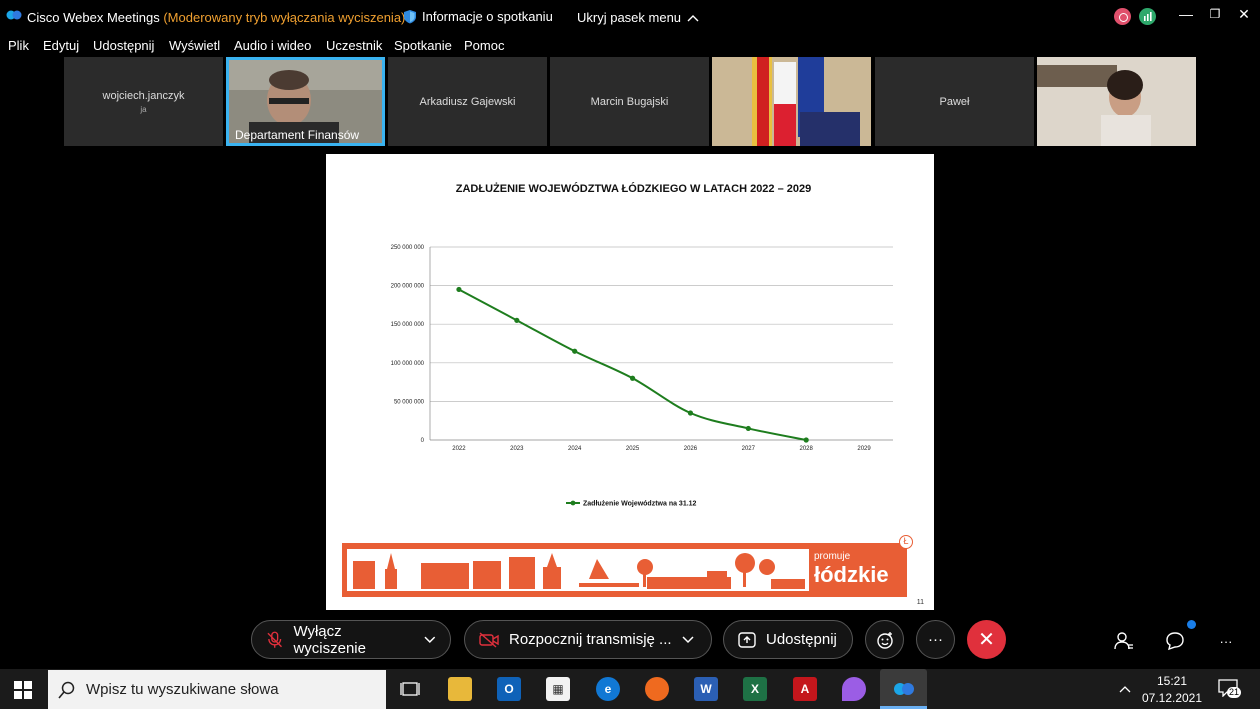 This screenshot has width=1260, height=709. I want to click on hide-menu-button: Ukryj pasek menu, so click(638, 17).